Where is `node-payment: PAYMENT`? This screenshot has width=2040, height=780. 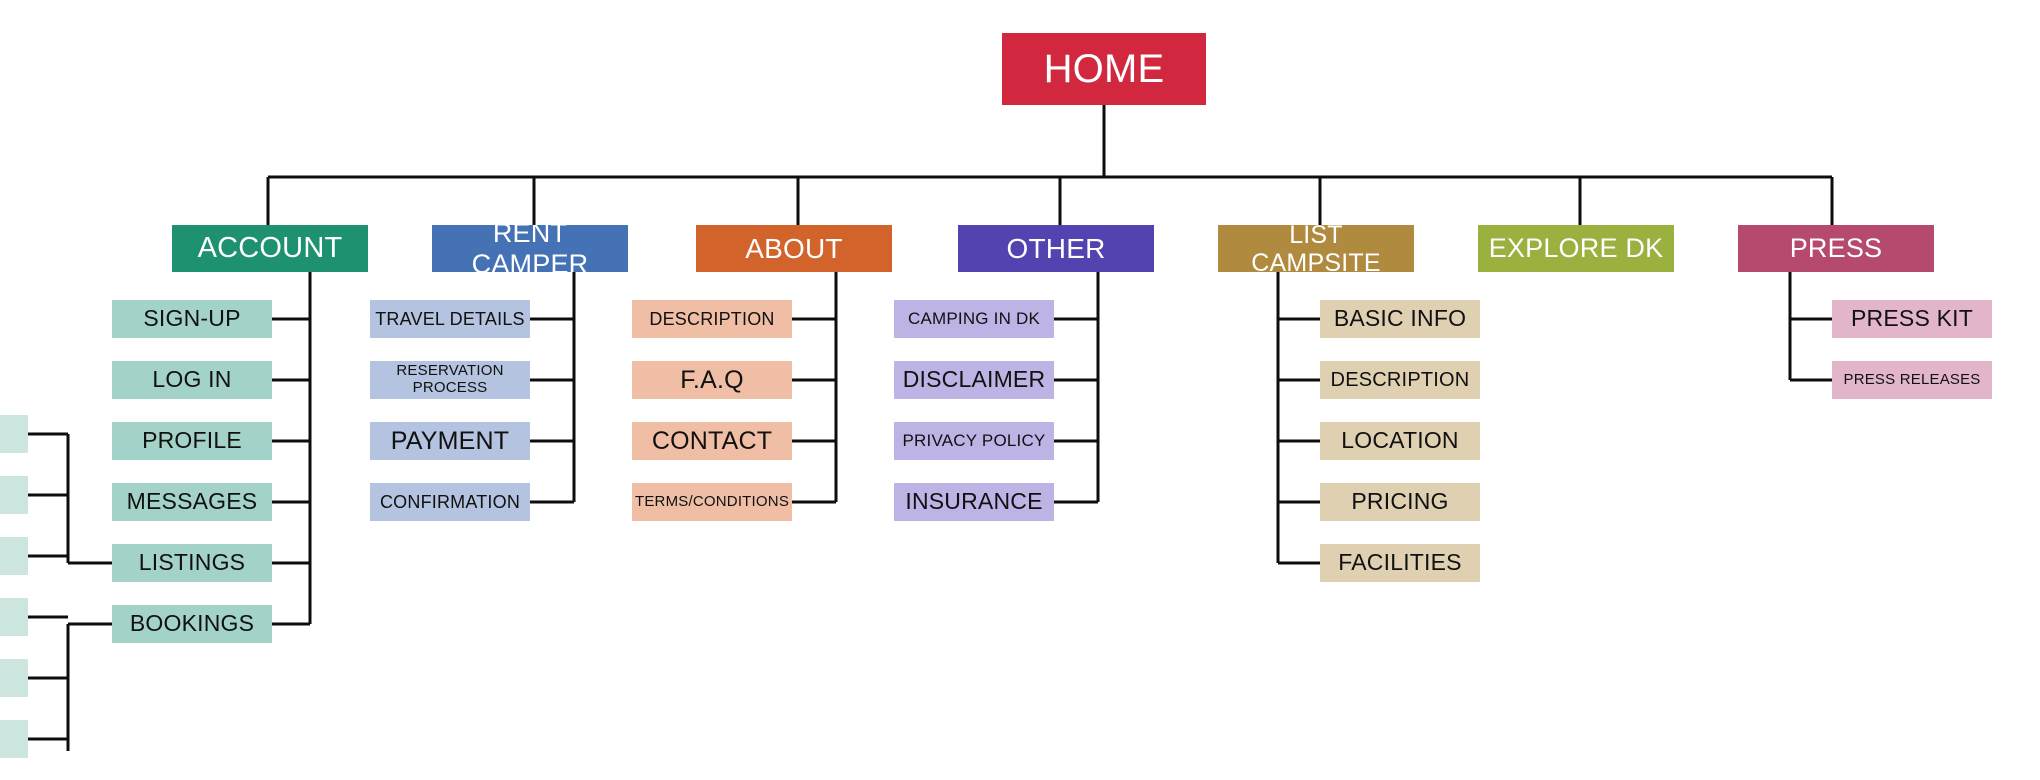
node-payment: PAYMENT is located at coordinates (450, 441).